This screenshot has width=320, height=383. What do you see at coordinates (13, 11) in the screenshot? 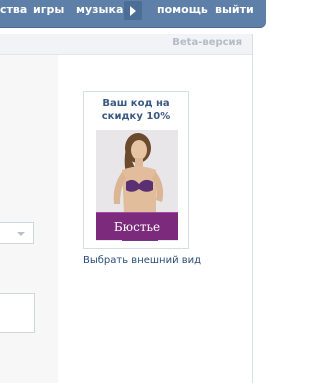
I see `nav-item-communities: ства` at bounding box center [13, 11].